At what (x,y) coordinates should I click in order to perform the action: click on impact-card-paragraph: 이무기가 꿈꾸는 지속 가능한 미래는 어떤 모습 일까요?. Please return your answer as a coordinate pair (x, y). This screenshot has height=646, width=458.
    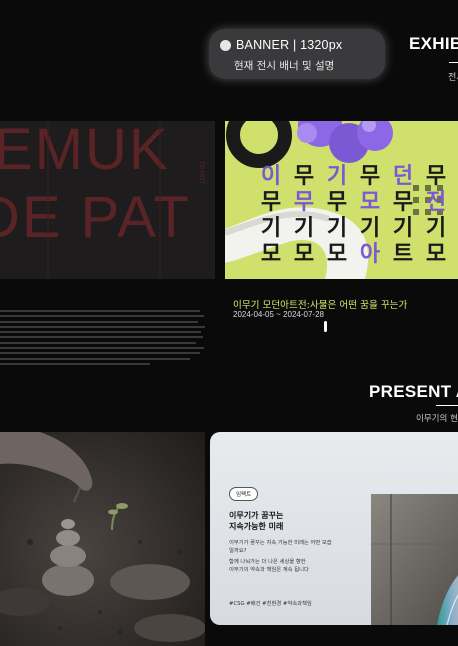
    Looking at the image, I should click on (280, 547).